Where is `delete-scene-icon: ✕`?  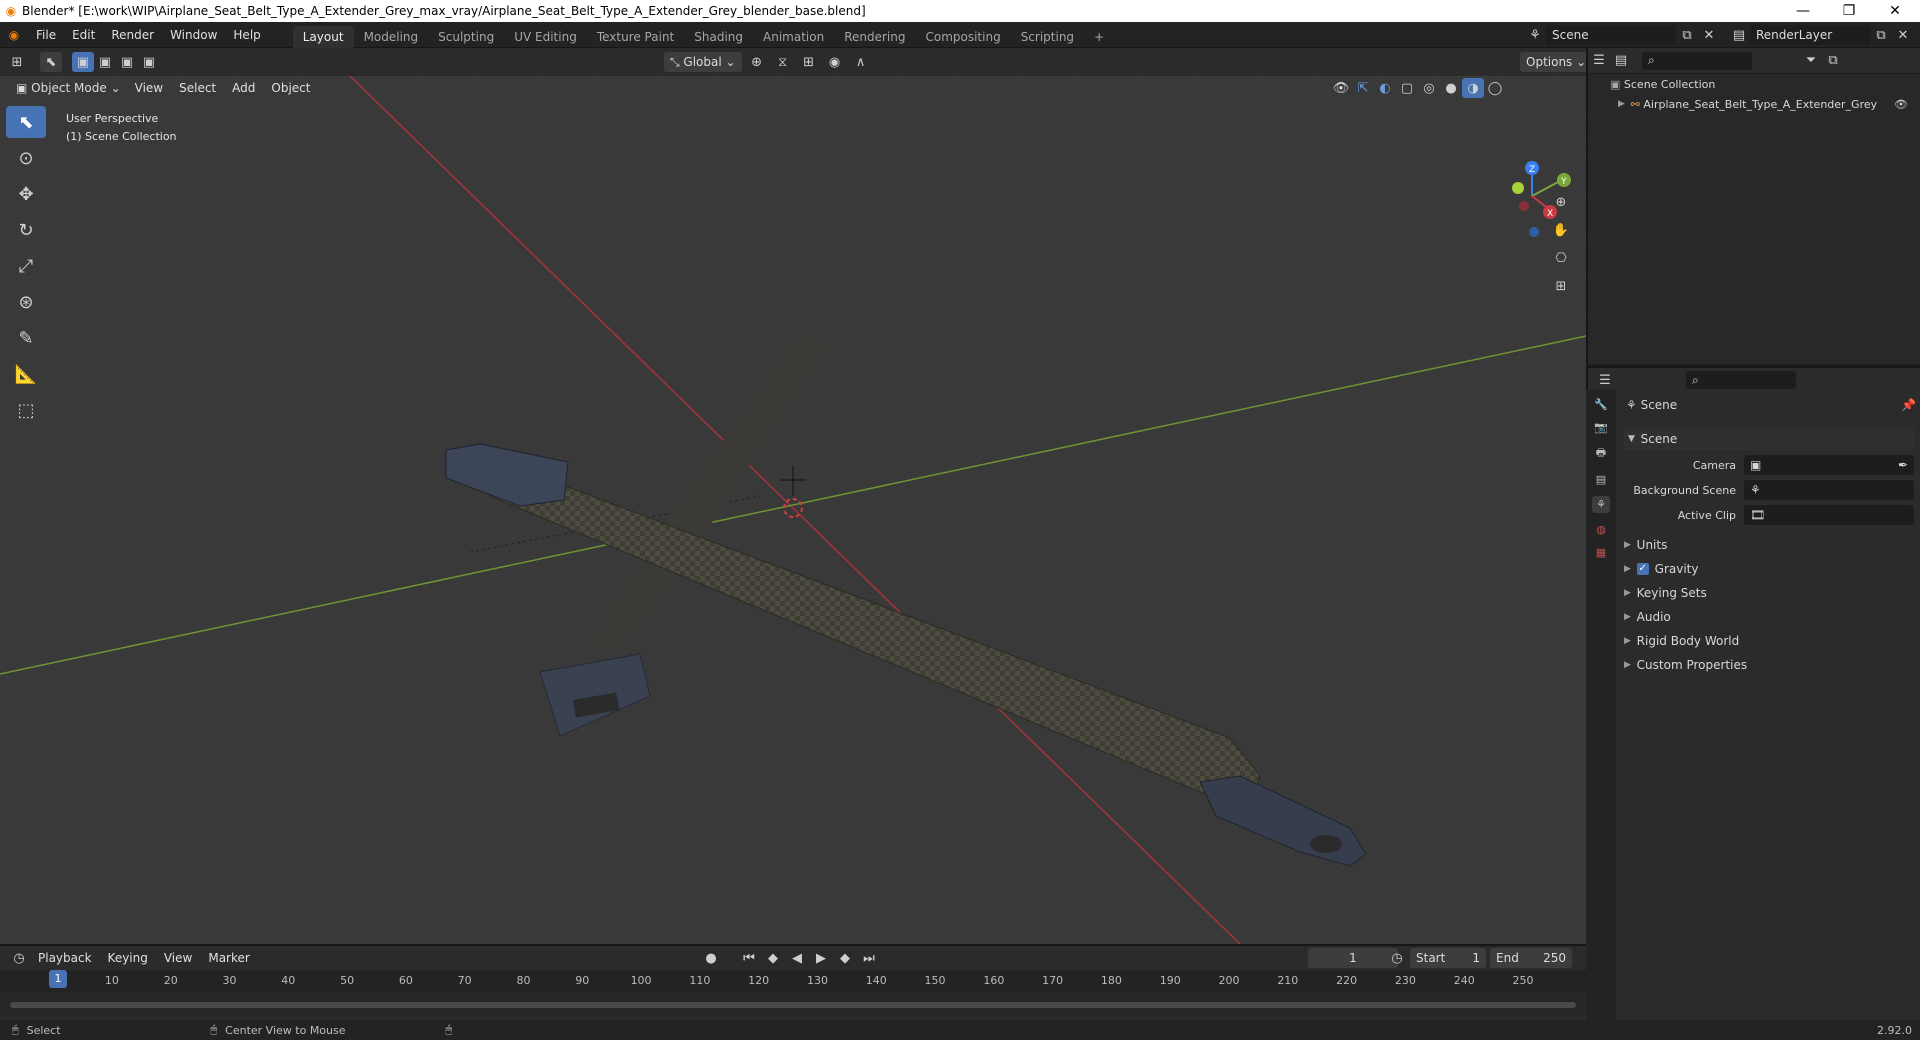 delete-scene-icon: ✕ is located at coordinates (1709, 35).